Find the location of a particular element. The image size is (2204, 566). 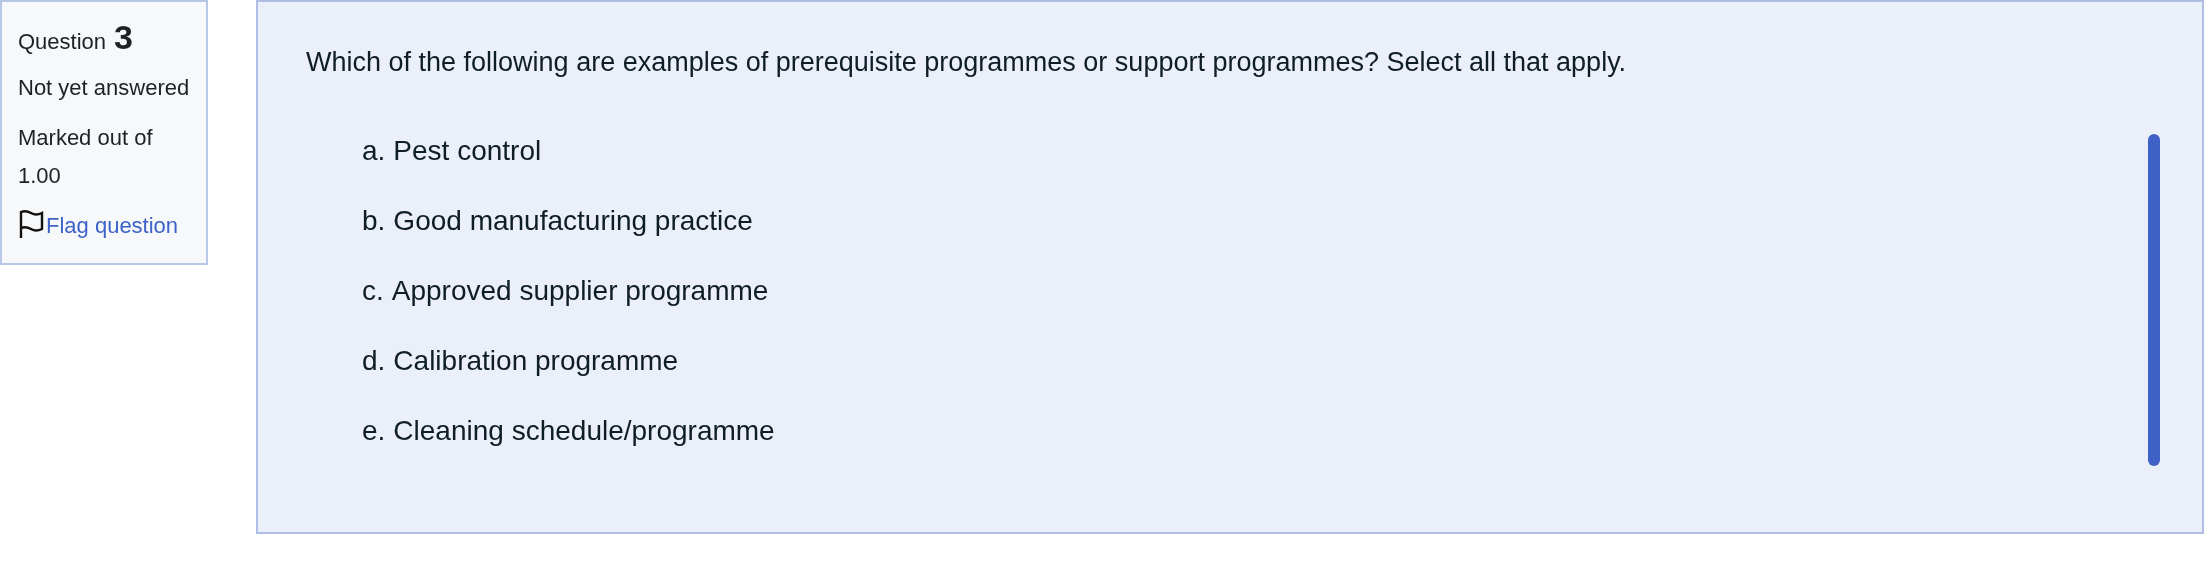

option-label: Pest control is located at coordinates (467, 151).